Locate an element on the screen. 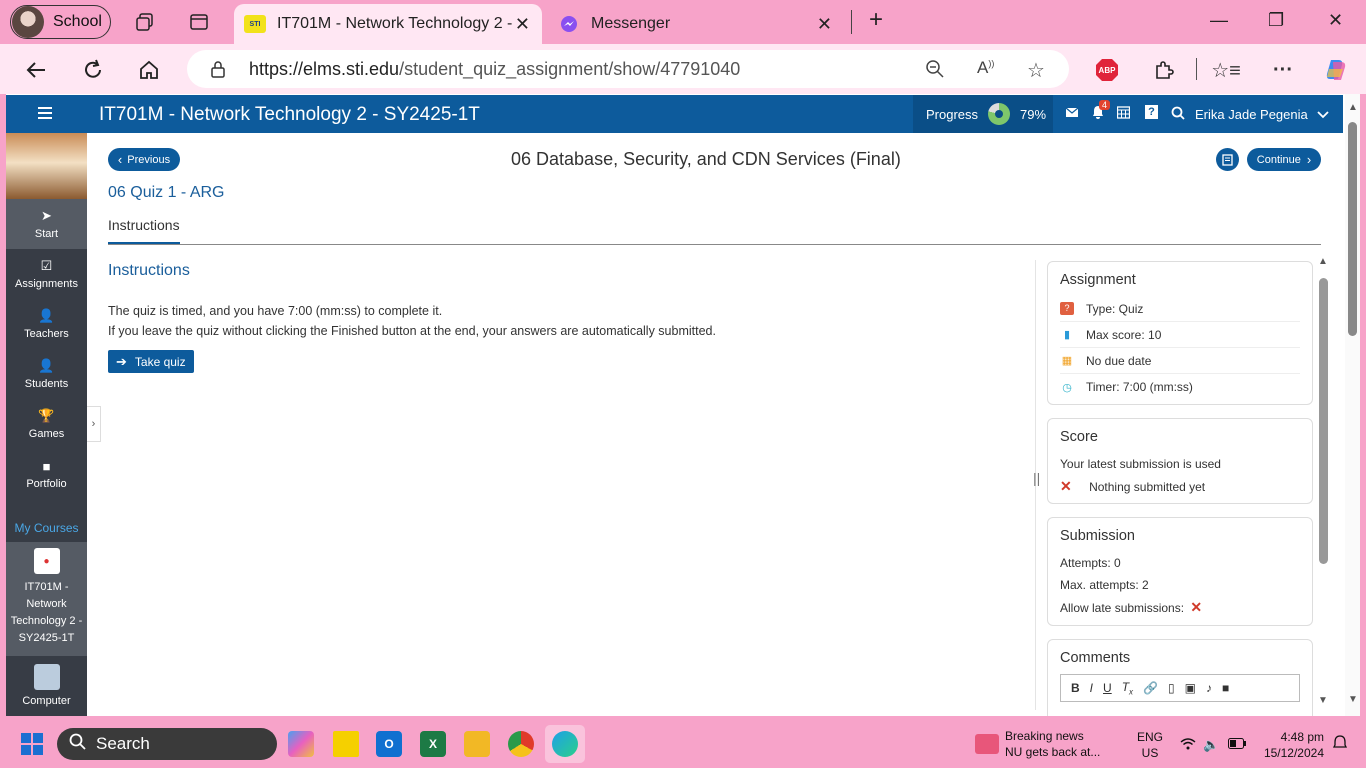 Image resolution: width=1366 pixels, height=768 pixels. arrow-right-icon: ➔ is located at coordinates (121, 361).